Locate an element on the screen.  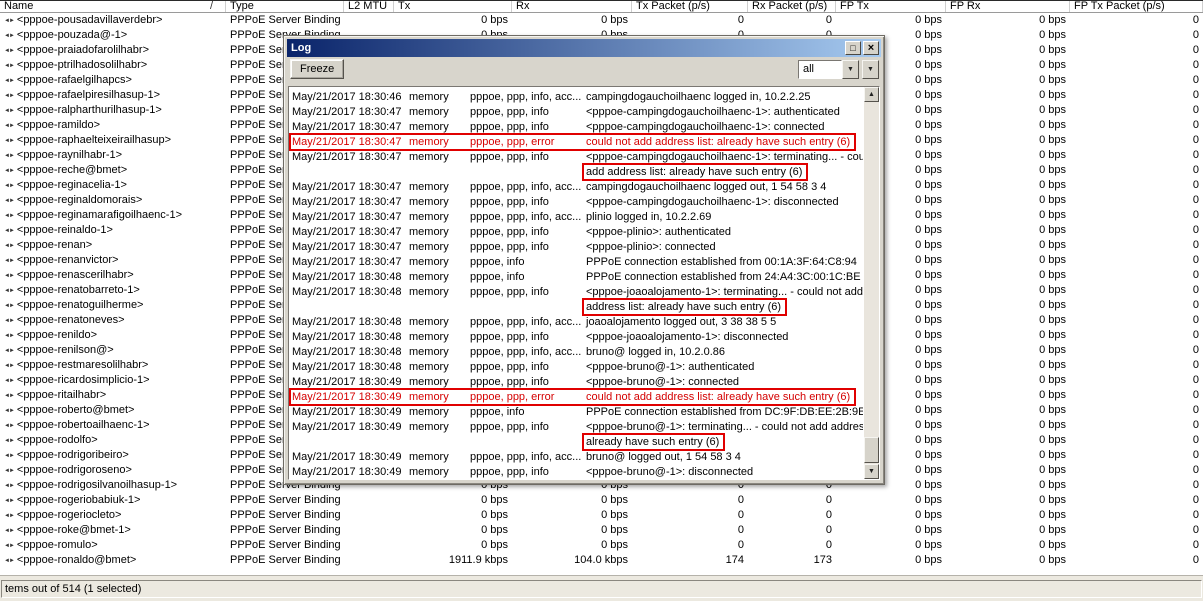
log-time: May/21/2017 18:30:49 is located at coordinates (347, 427).